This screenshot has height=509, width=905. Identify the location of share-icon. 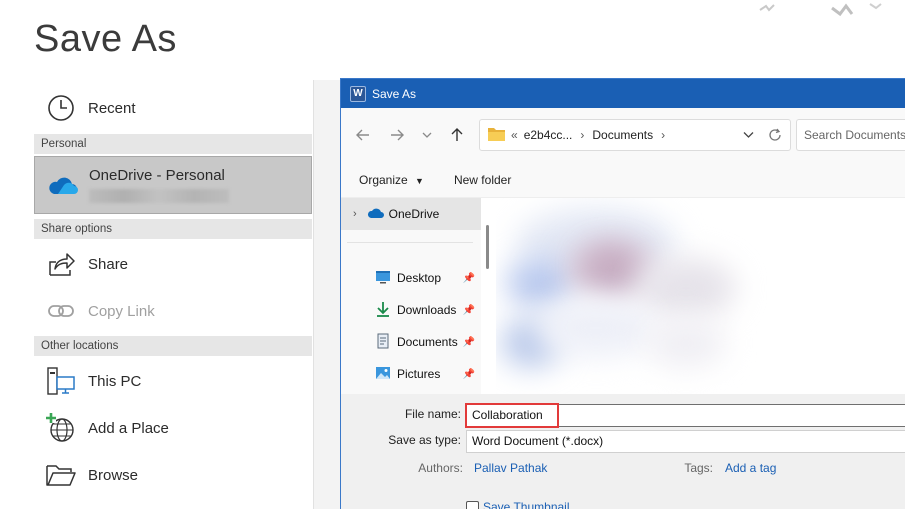
(61, 264).